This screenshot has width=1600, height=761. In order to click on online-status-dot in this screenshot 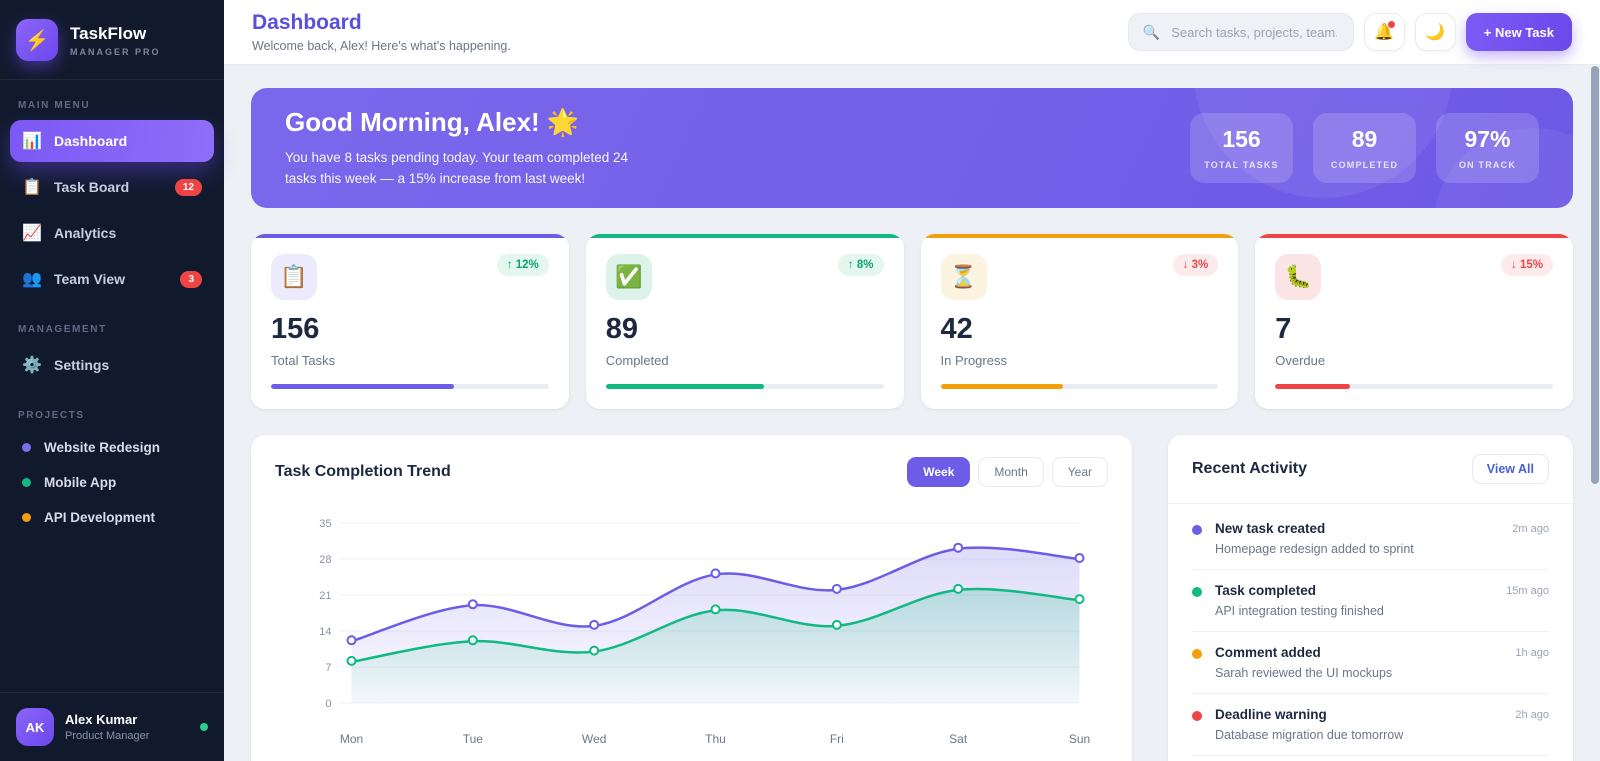, I will do `click(204, 727)`.